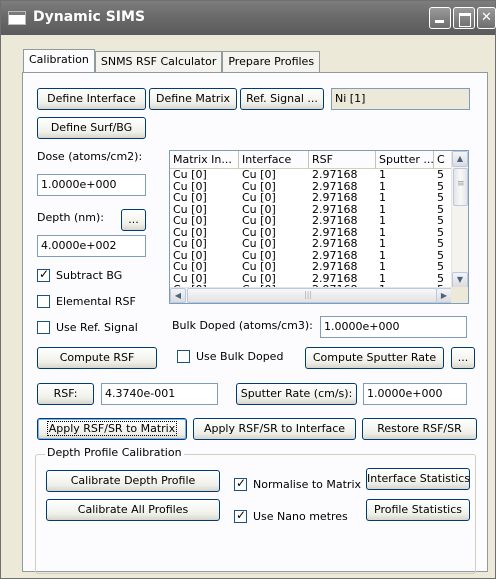 The width and height of the screenshot is (496, 579). What do you see at coordinates (459, 295) in the screenshot?
I see `scroll-corner` at bounding box center [459, 295].